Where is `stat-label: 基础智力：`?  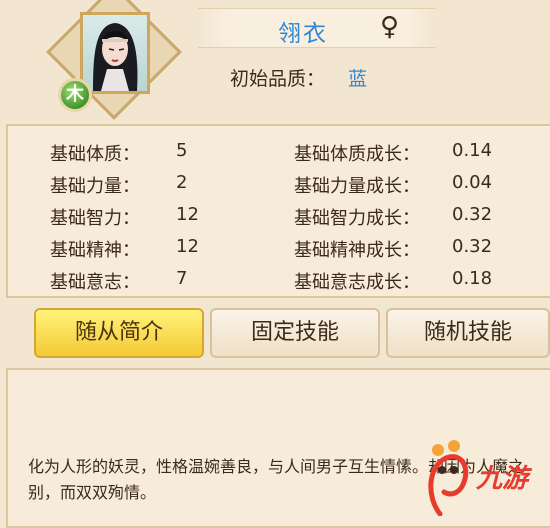
stat-label: 基础智力： is located at coordinates (95, 218).